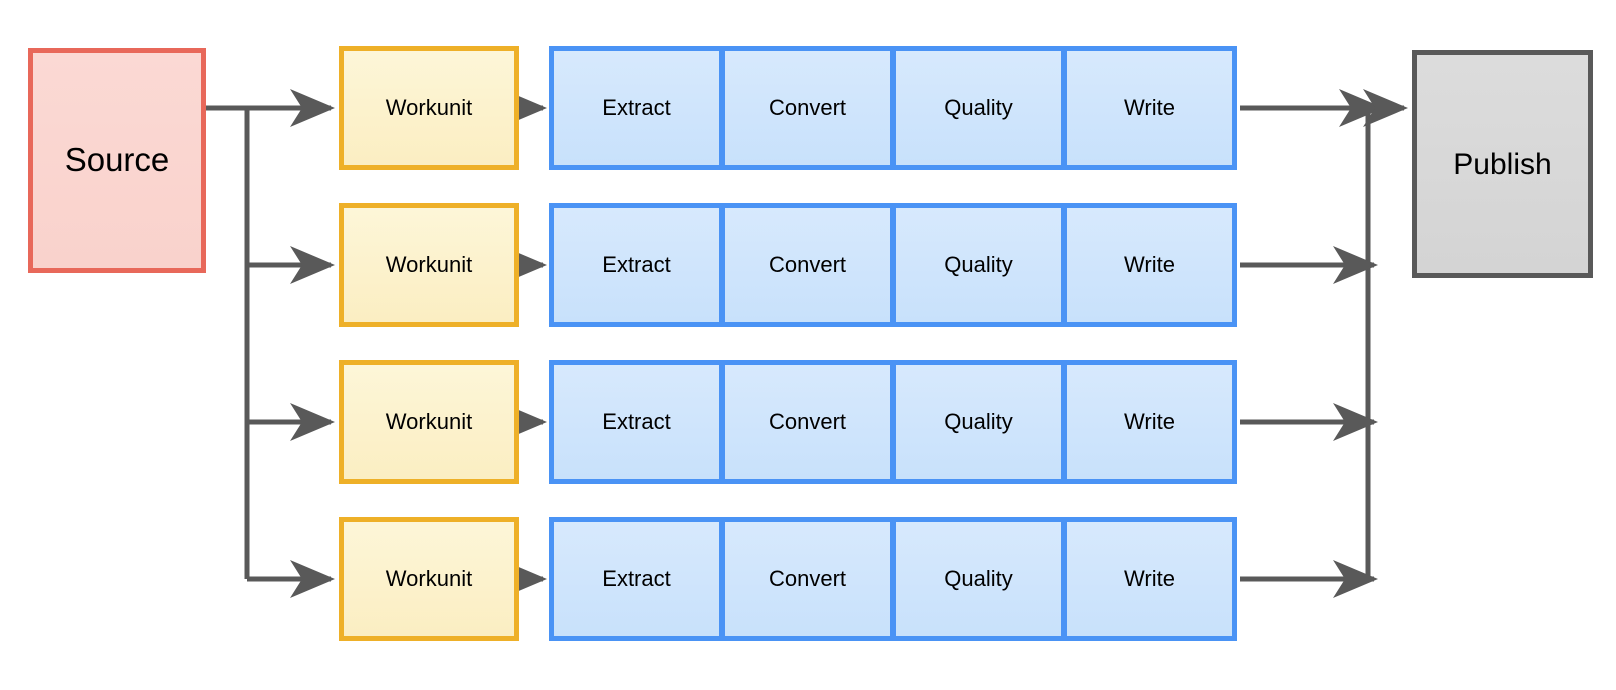 This screenshot has width=1616, height=690. I want to click on node-stage-extract-4-label: Extract, so click(636, 578).